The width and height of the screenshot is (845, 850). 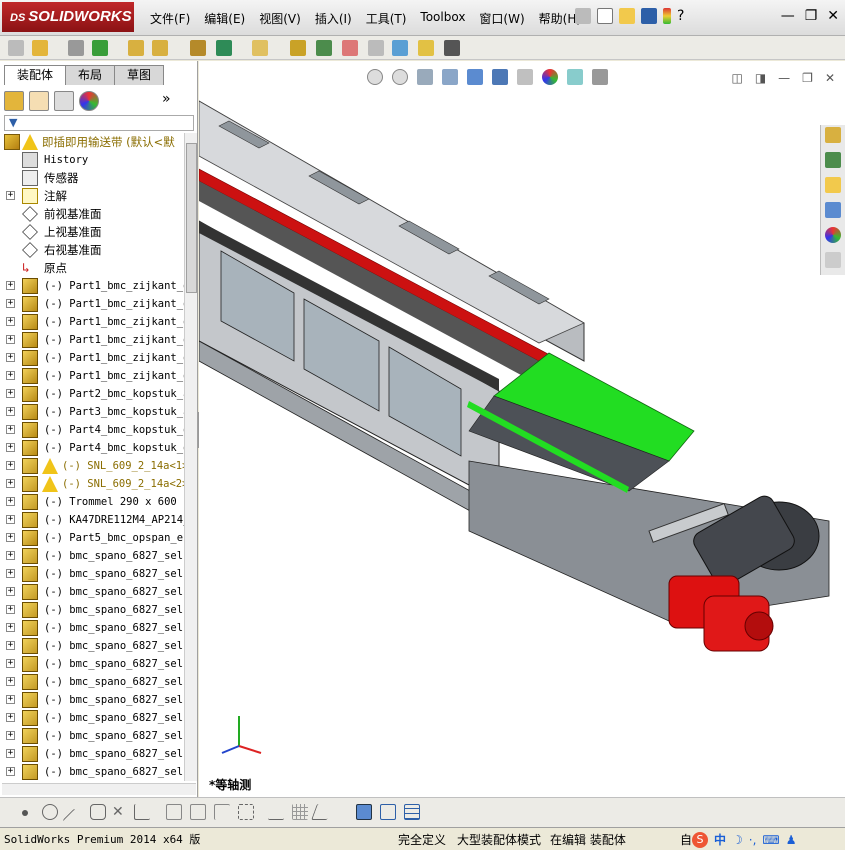 I want to click on tab-layout: 布局, so click(x=90, y=75).